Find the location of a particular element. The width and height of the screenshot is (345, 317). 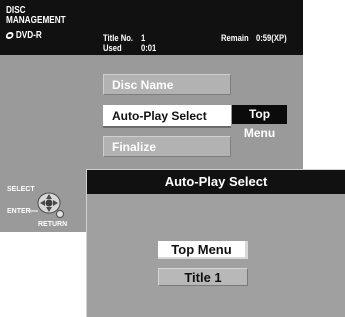

auto-play-select-button: Auto-Play Select is located at coordinates (167, 115).